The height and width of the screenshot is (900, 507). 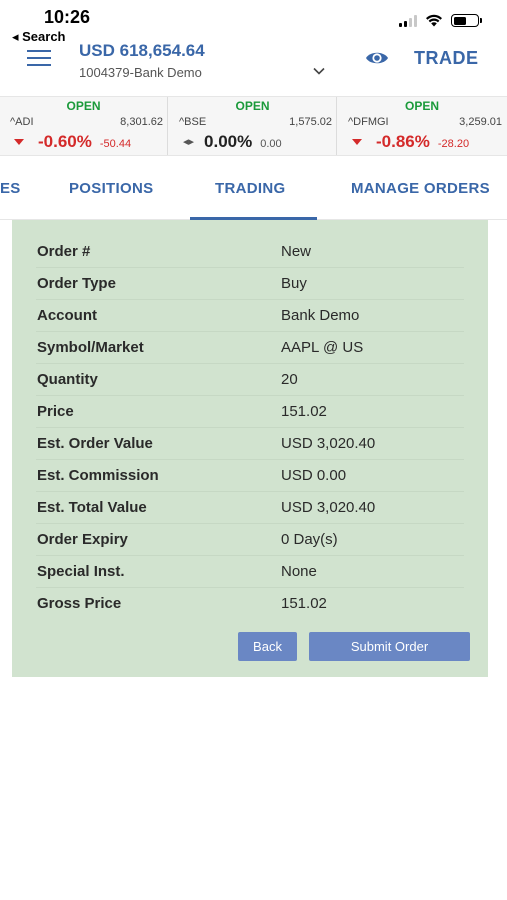 I want to click on order-row-label: Est. Order Value, so click(x=95, y=443).